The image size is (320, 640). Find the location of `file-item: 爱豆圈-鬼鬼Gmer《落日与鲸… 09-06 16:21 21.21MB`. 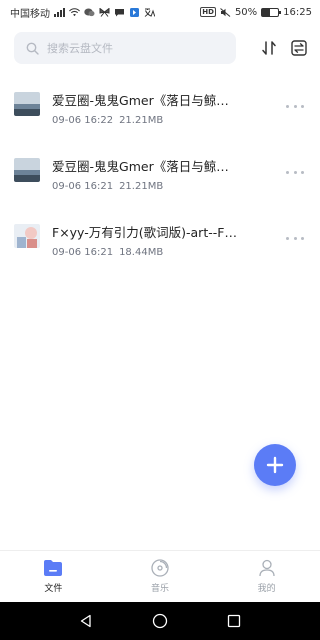

file-item: 爱豆圈-鬼鬼Gmer《落日与鲸… 09-06 16:21 21.21MB is located at coordinates (160, 177).